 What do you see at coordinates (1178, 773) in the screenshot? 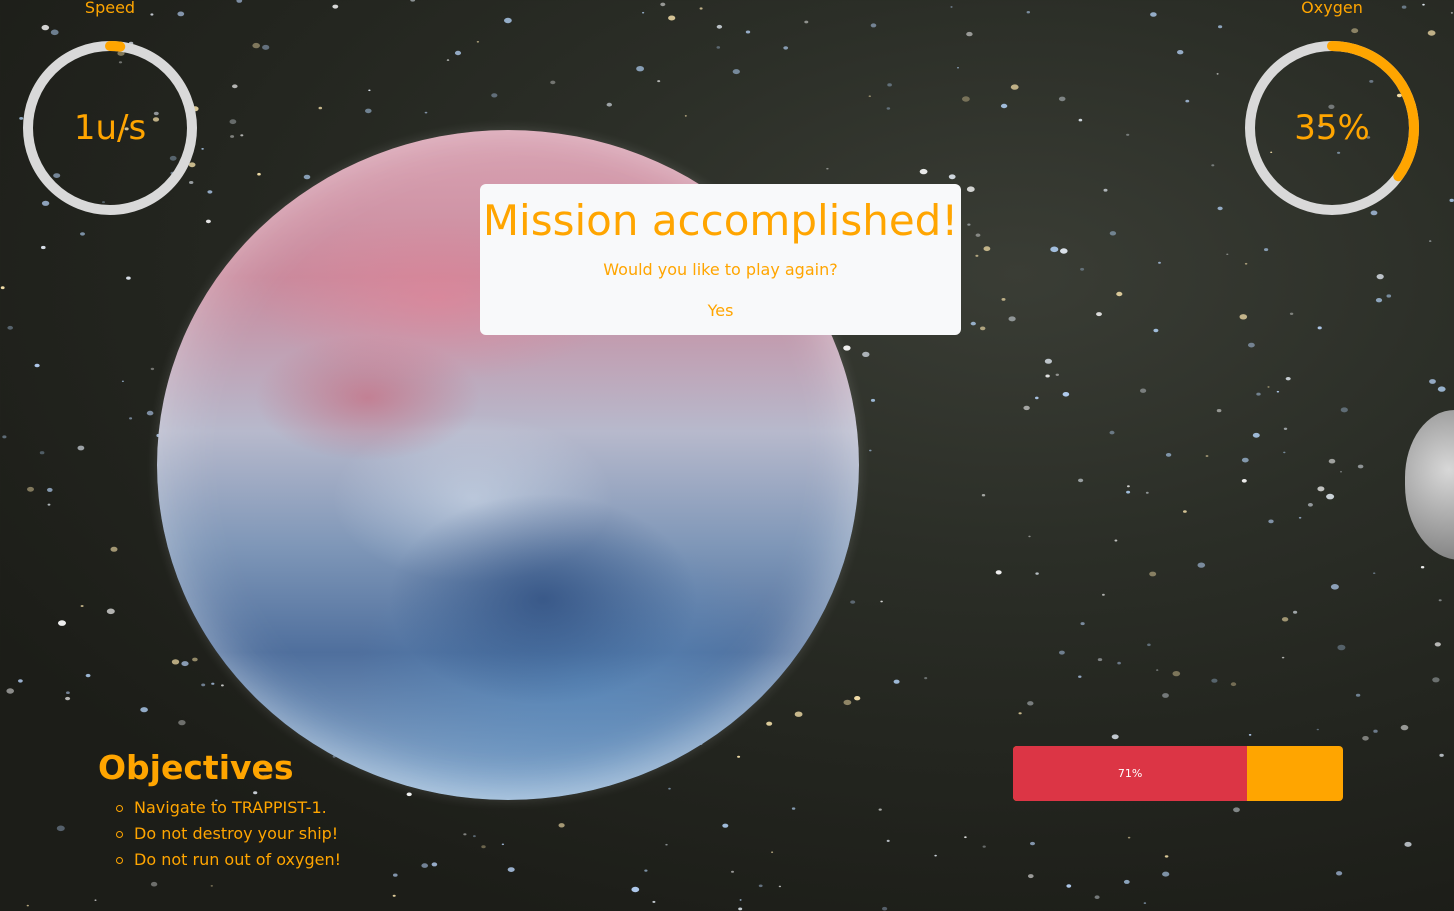
I see `progress-bar: 71%` at bounding box center [1178, 773].